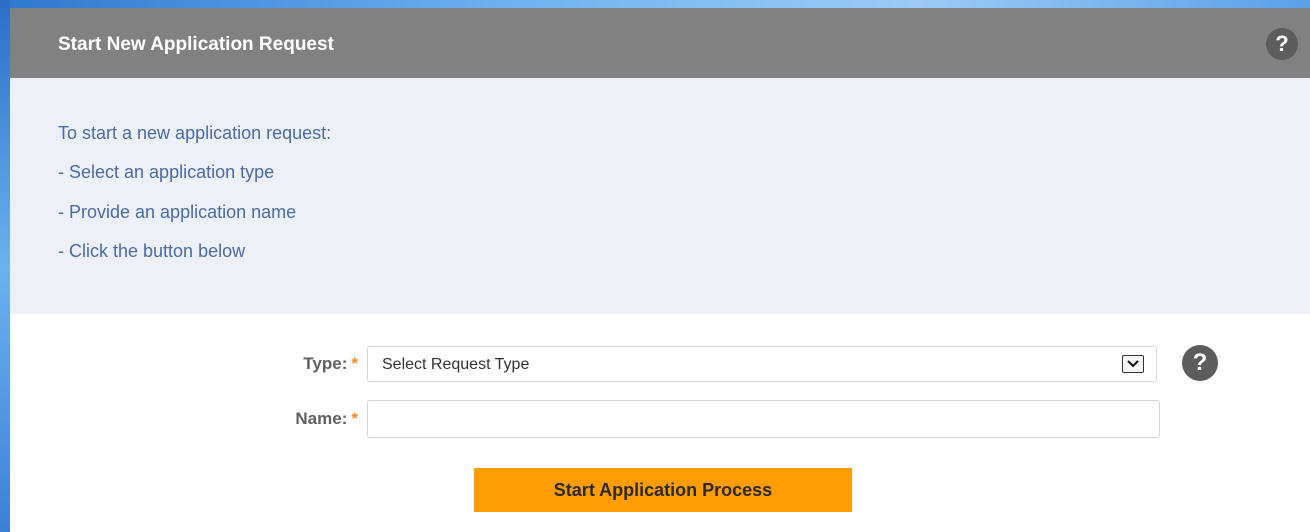 Image resolution: width=1310 pixels, height=532 pixels. What do you see at coordinates (663, 490) in the screenshot?
I see `start-application-button: Start Application Process` at bounding box center [663, 490].